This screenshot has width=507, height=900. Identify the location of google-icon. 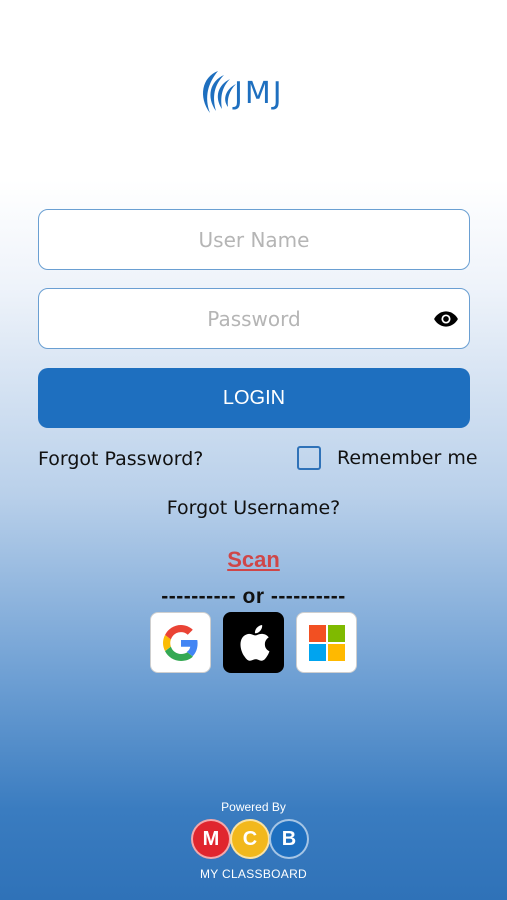
(180, 642).